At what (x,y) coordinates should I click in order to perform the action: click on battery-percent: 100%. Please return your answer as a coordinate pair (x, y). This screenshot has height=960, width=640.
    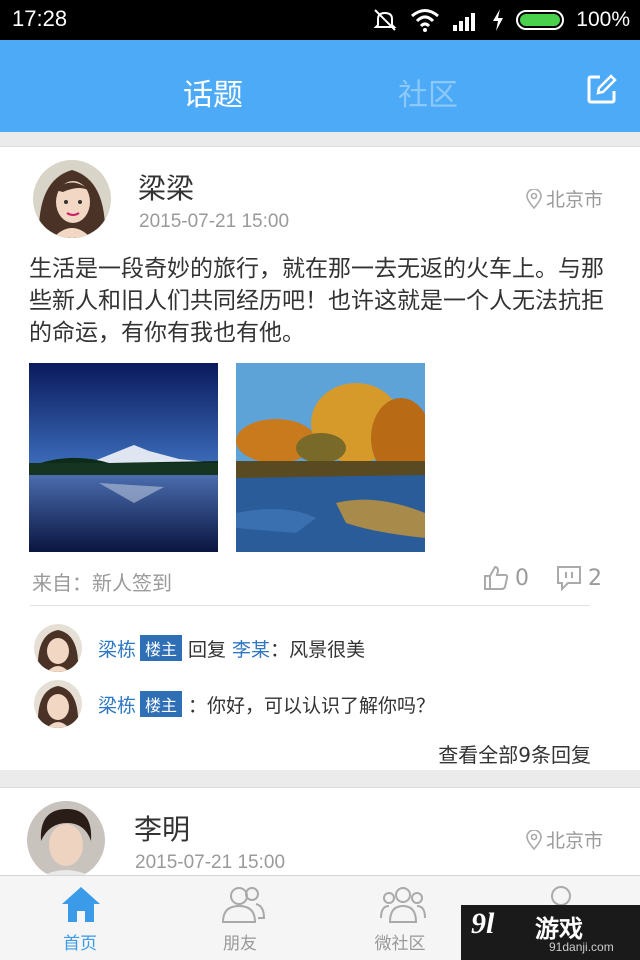
    Looking at the image, I should click on (603, 19).